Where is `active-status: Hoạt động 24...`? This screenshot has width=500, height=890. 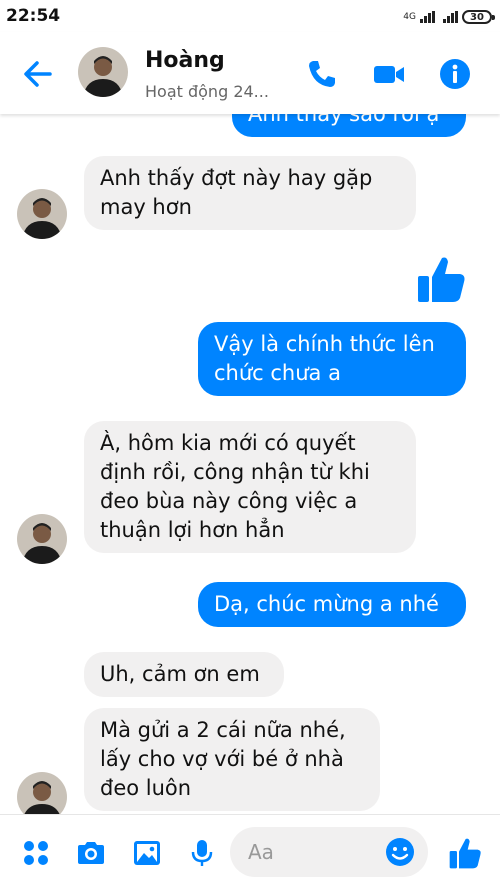 active-status: Hoạt động 24... is located at coordinates (207, 91).